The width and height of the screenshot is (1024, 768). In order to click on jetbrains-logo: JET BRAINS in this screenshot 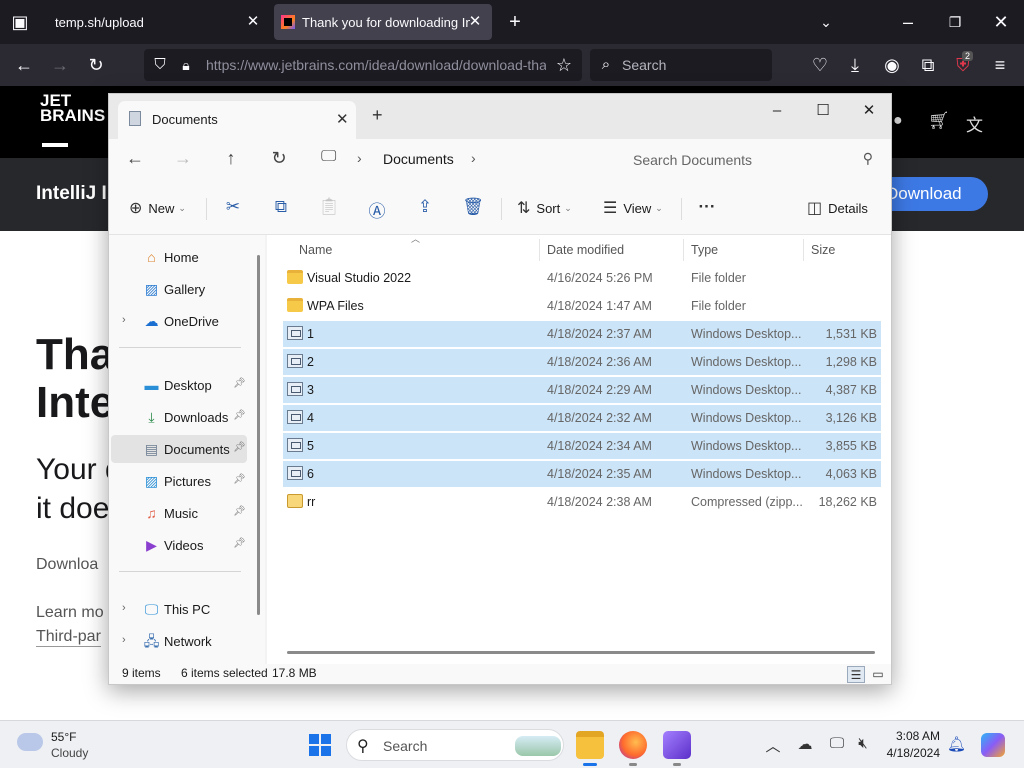, I will do `click(72, 121)`.